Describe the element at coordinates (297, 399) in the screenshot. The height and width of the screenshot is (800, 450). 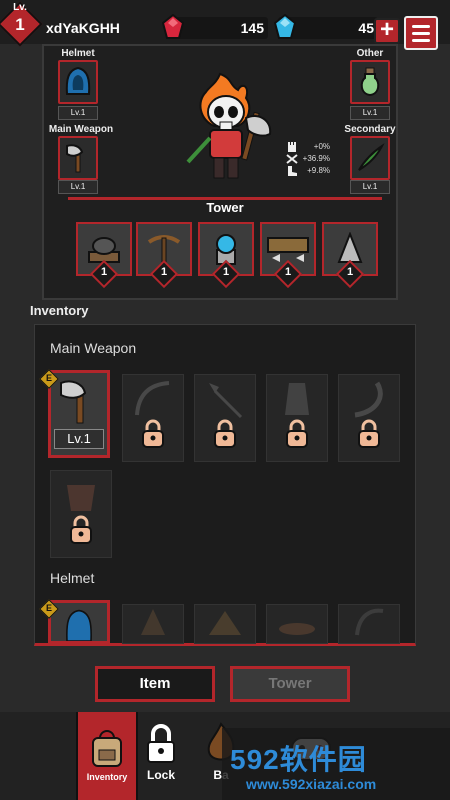
I see `gauntlet-icon` at that location.